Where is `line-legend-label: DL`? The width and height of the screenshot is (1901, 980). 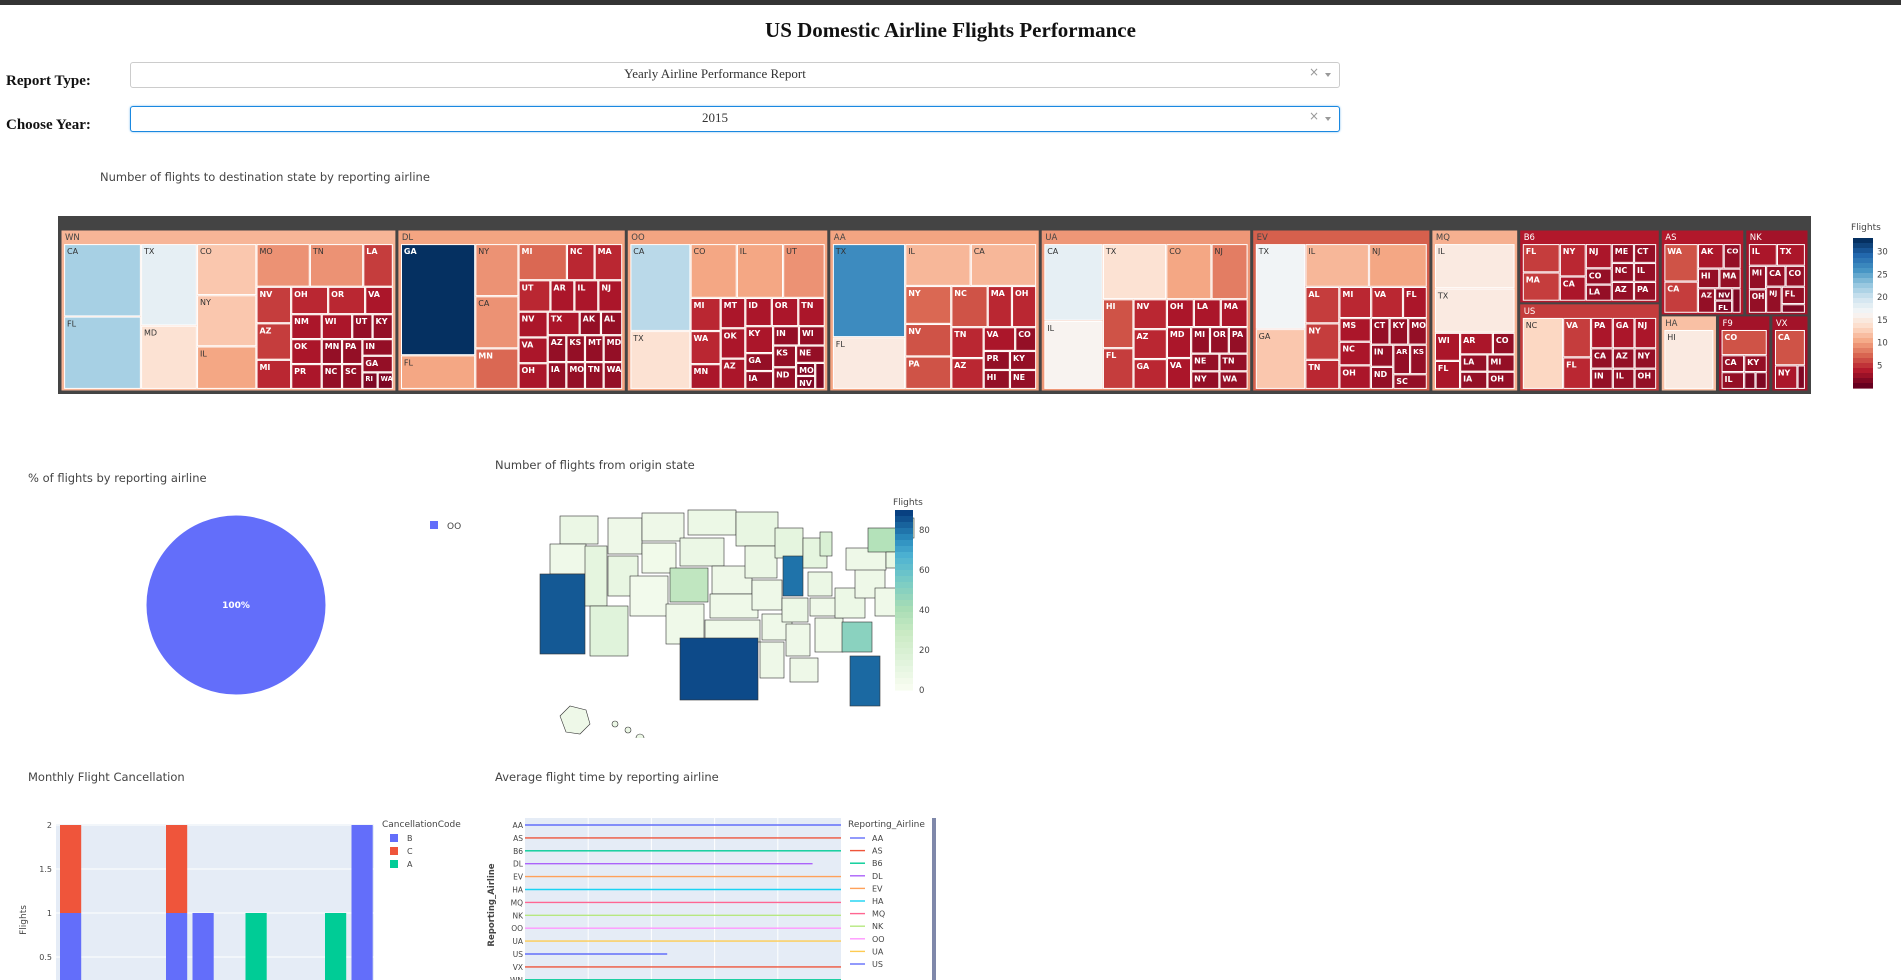
line-legend-label: DL is located at coordinates (877, 876).